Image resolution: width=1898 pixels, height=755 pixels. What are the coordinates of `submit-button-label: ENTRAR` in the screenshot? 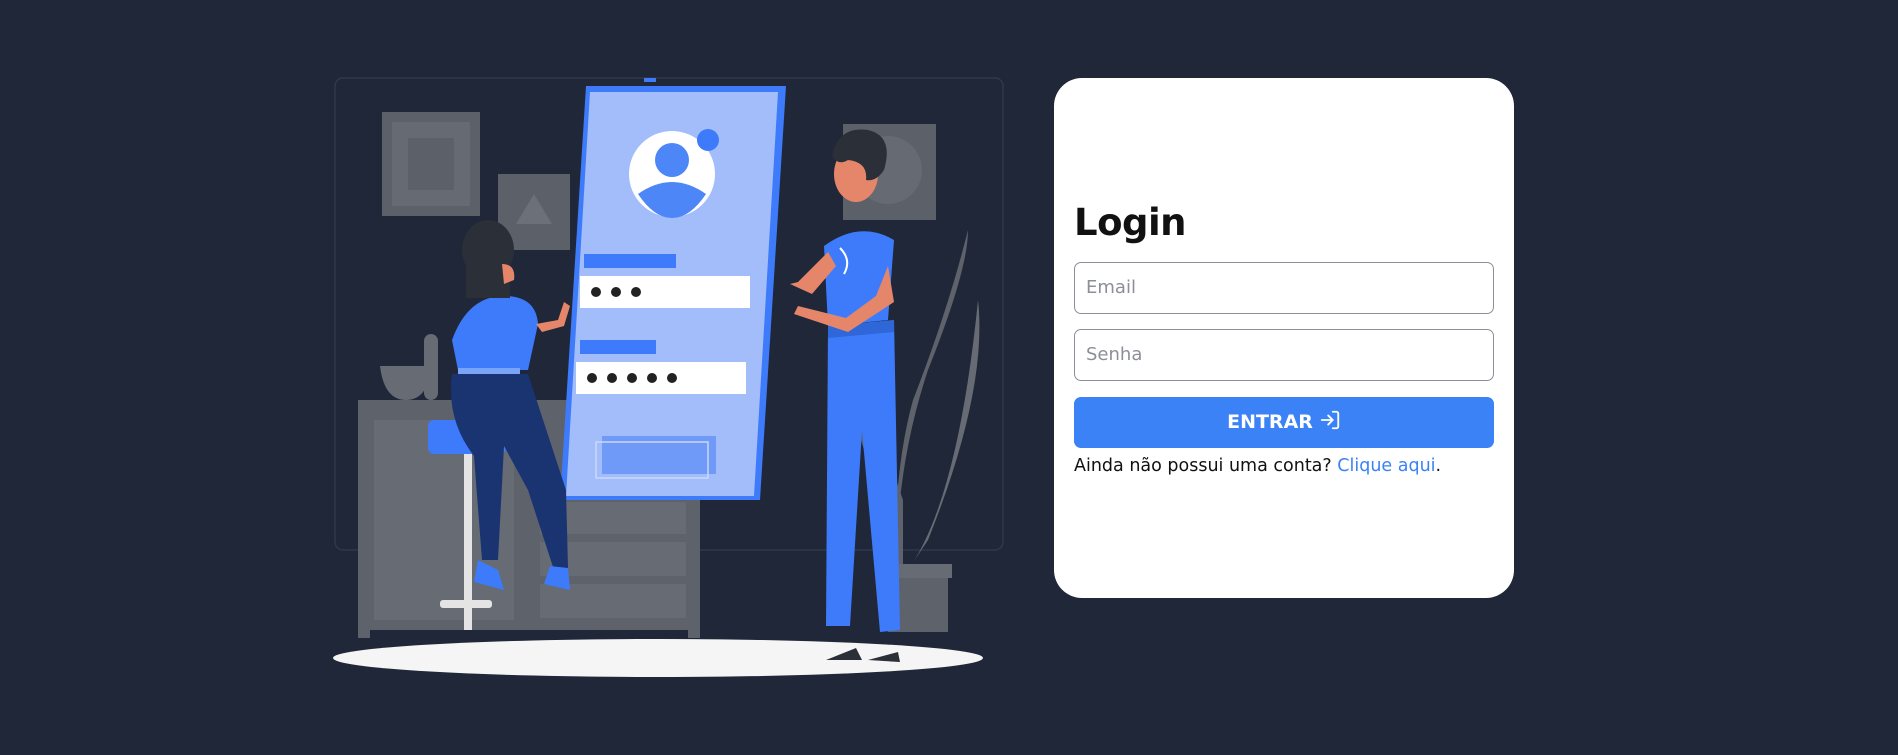 It's located at (1270, 422).